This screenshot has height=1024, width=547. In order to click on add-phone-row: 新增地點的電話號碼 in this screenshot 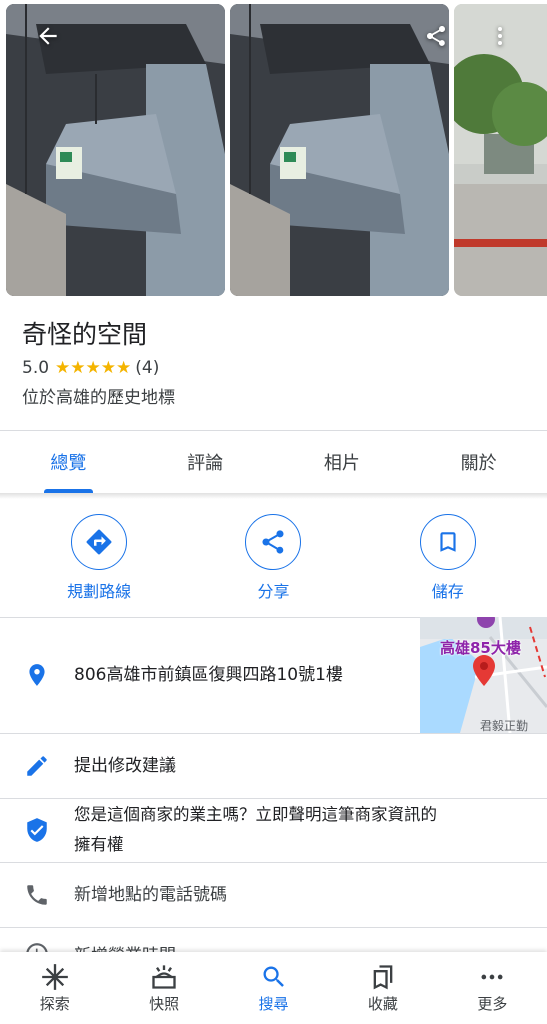, I will do `click(273, 894)`.